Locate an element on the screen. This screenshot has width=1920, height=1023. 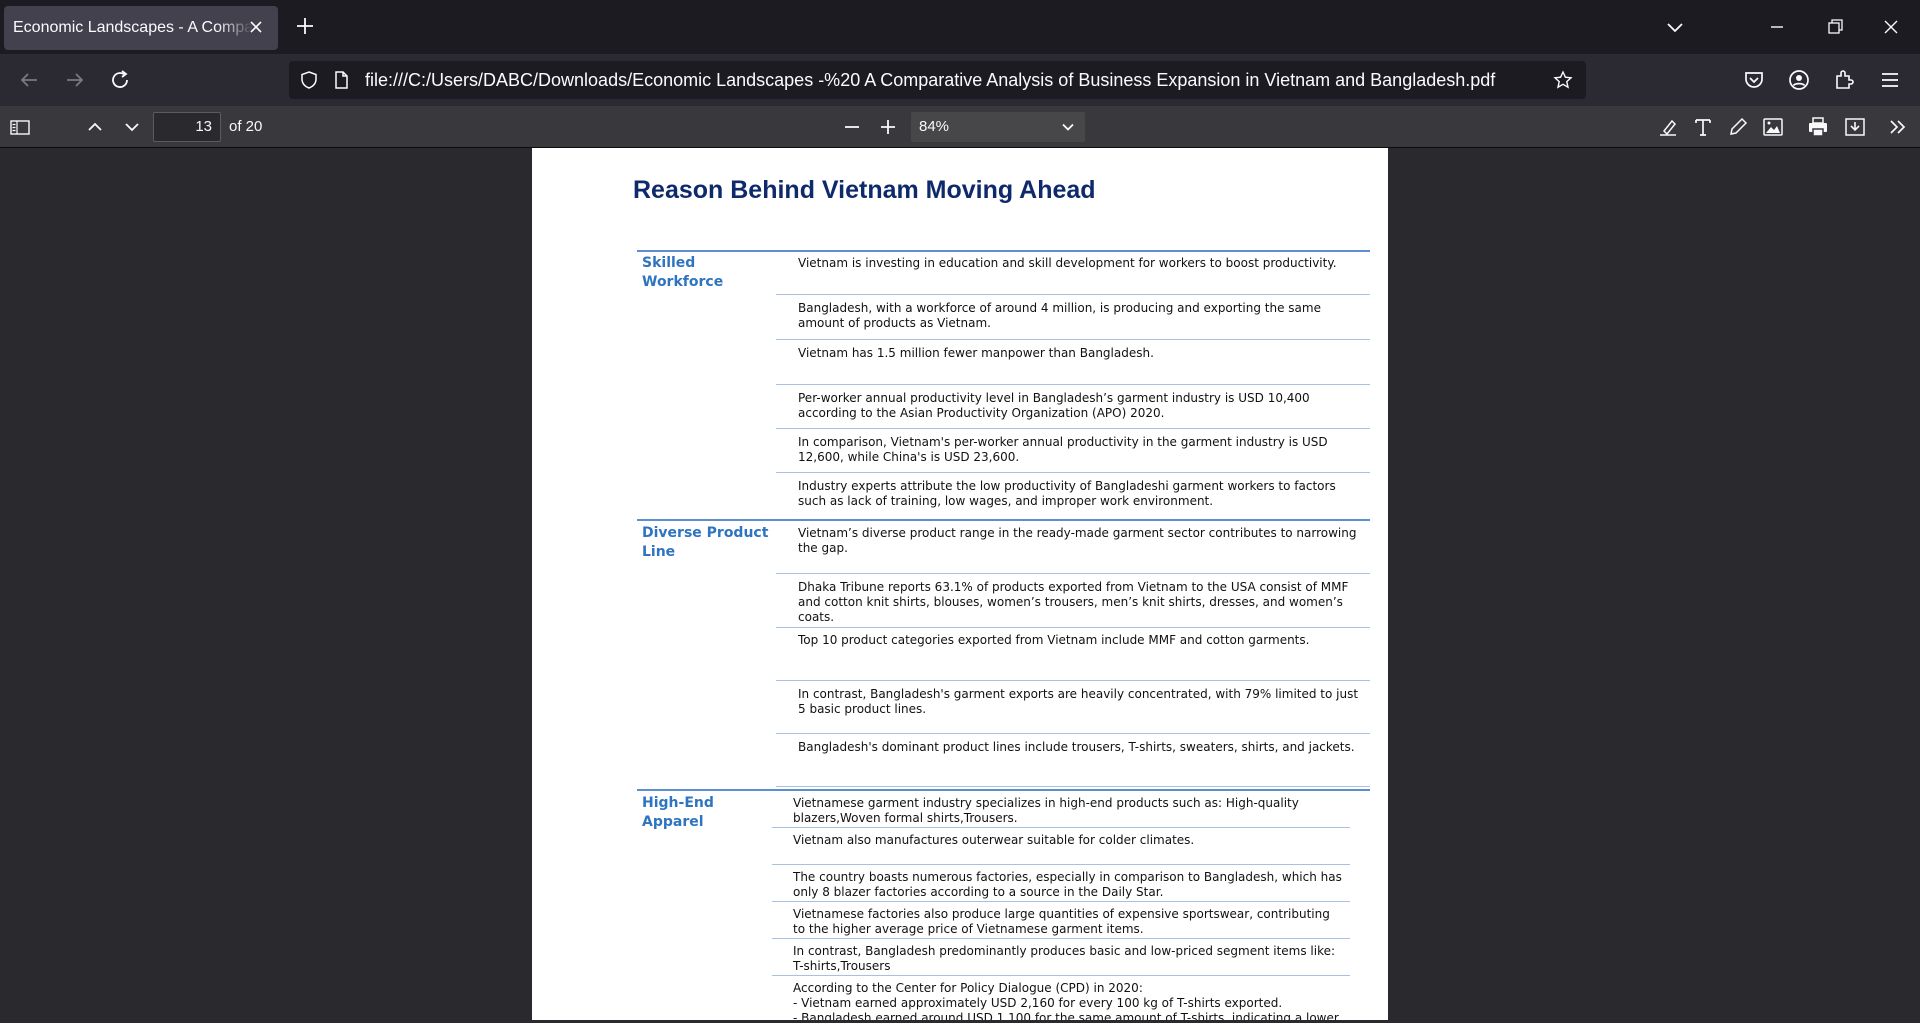
new-tab-icon is located at coordinates (305, 26).